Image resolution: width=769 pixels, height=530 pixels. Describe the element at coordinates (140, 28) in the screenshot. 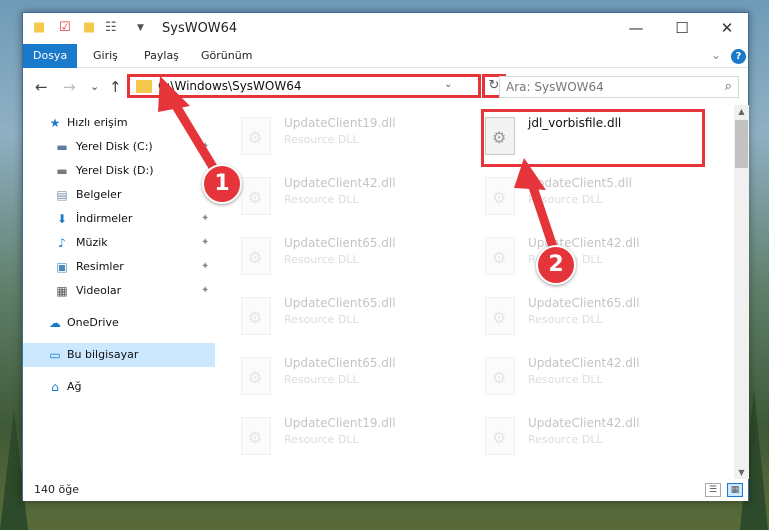

I see `quick-access-dropdown-icon: ▼` at that location.